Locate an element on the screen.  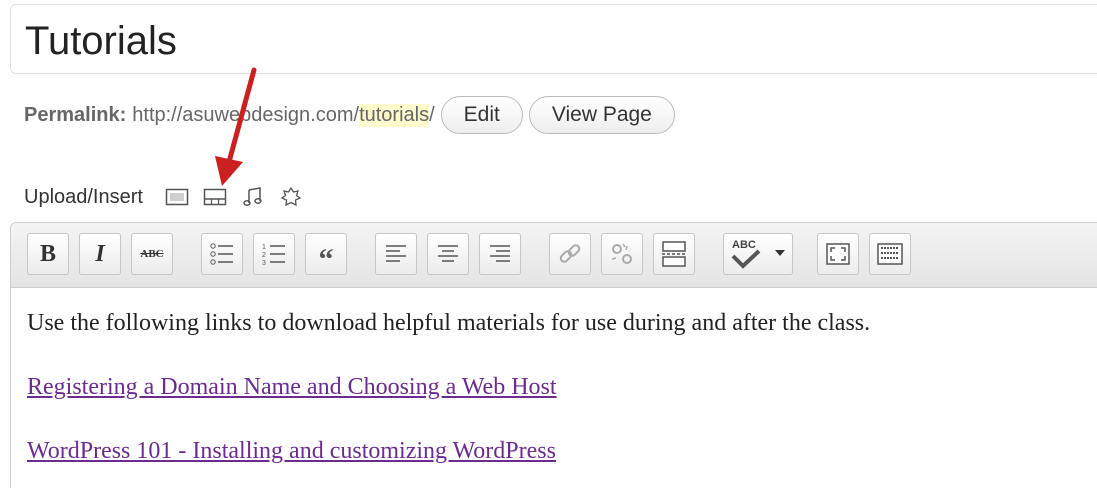
add-audio-icon is located at coordinates (253, 197).